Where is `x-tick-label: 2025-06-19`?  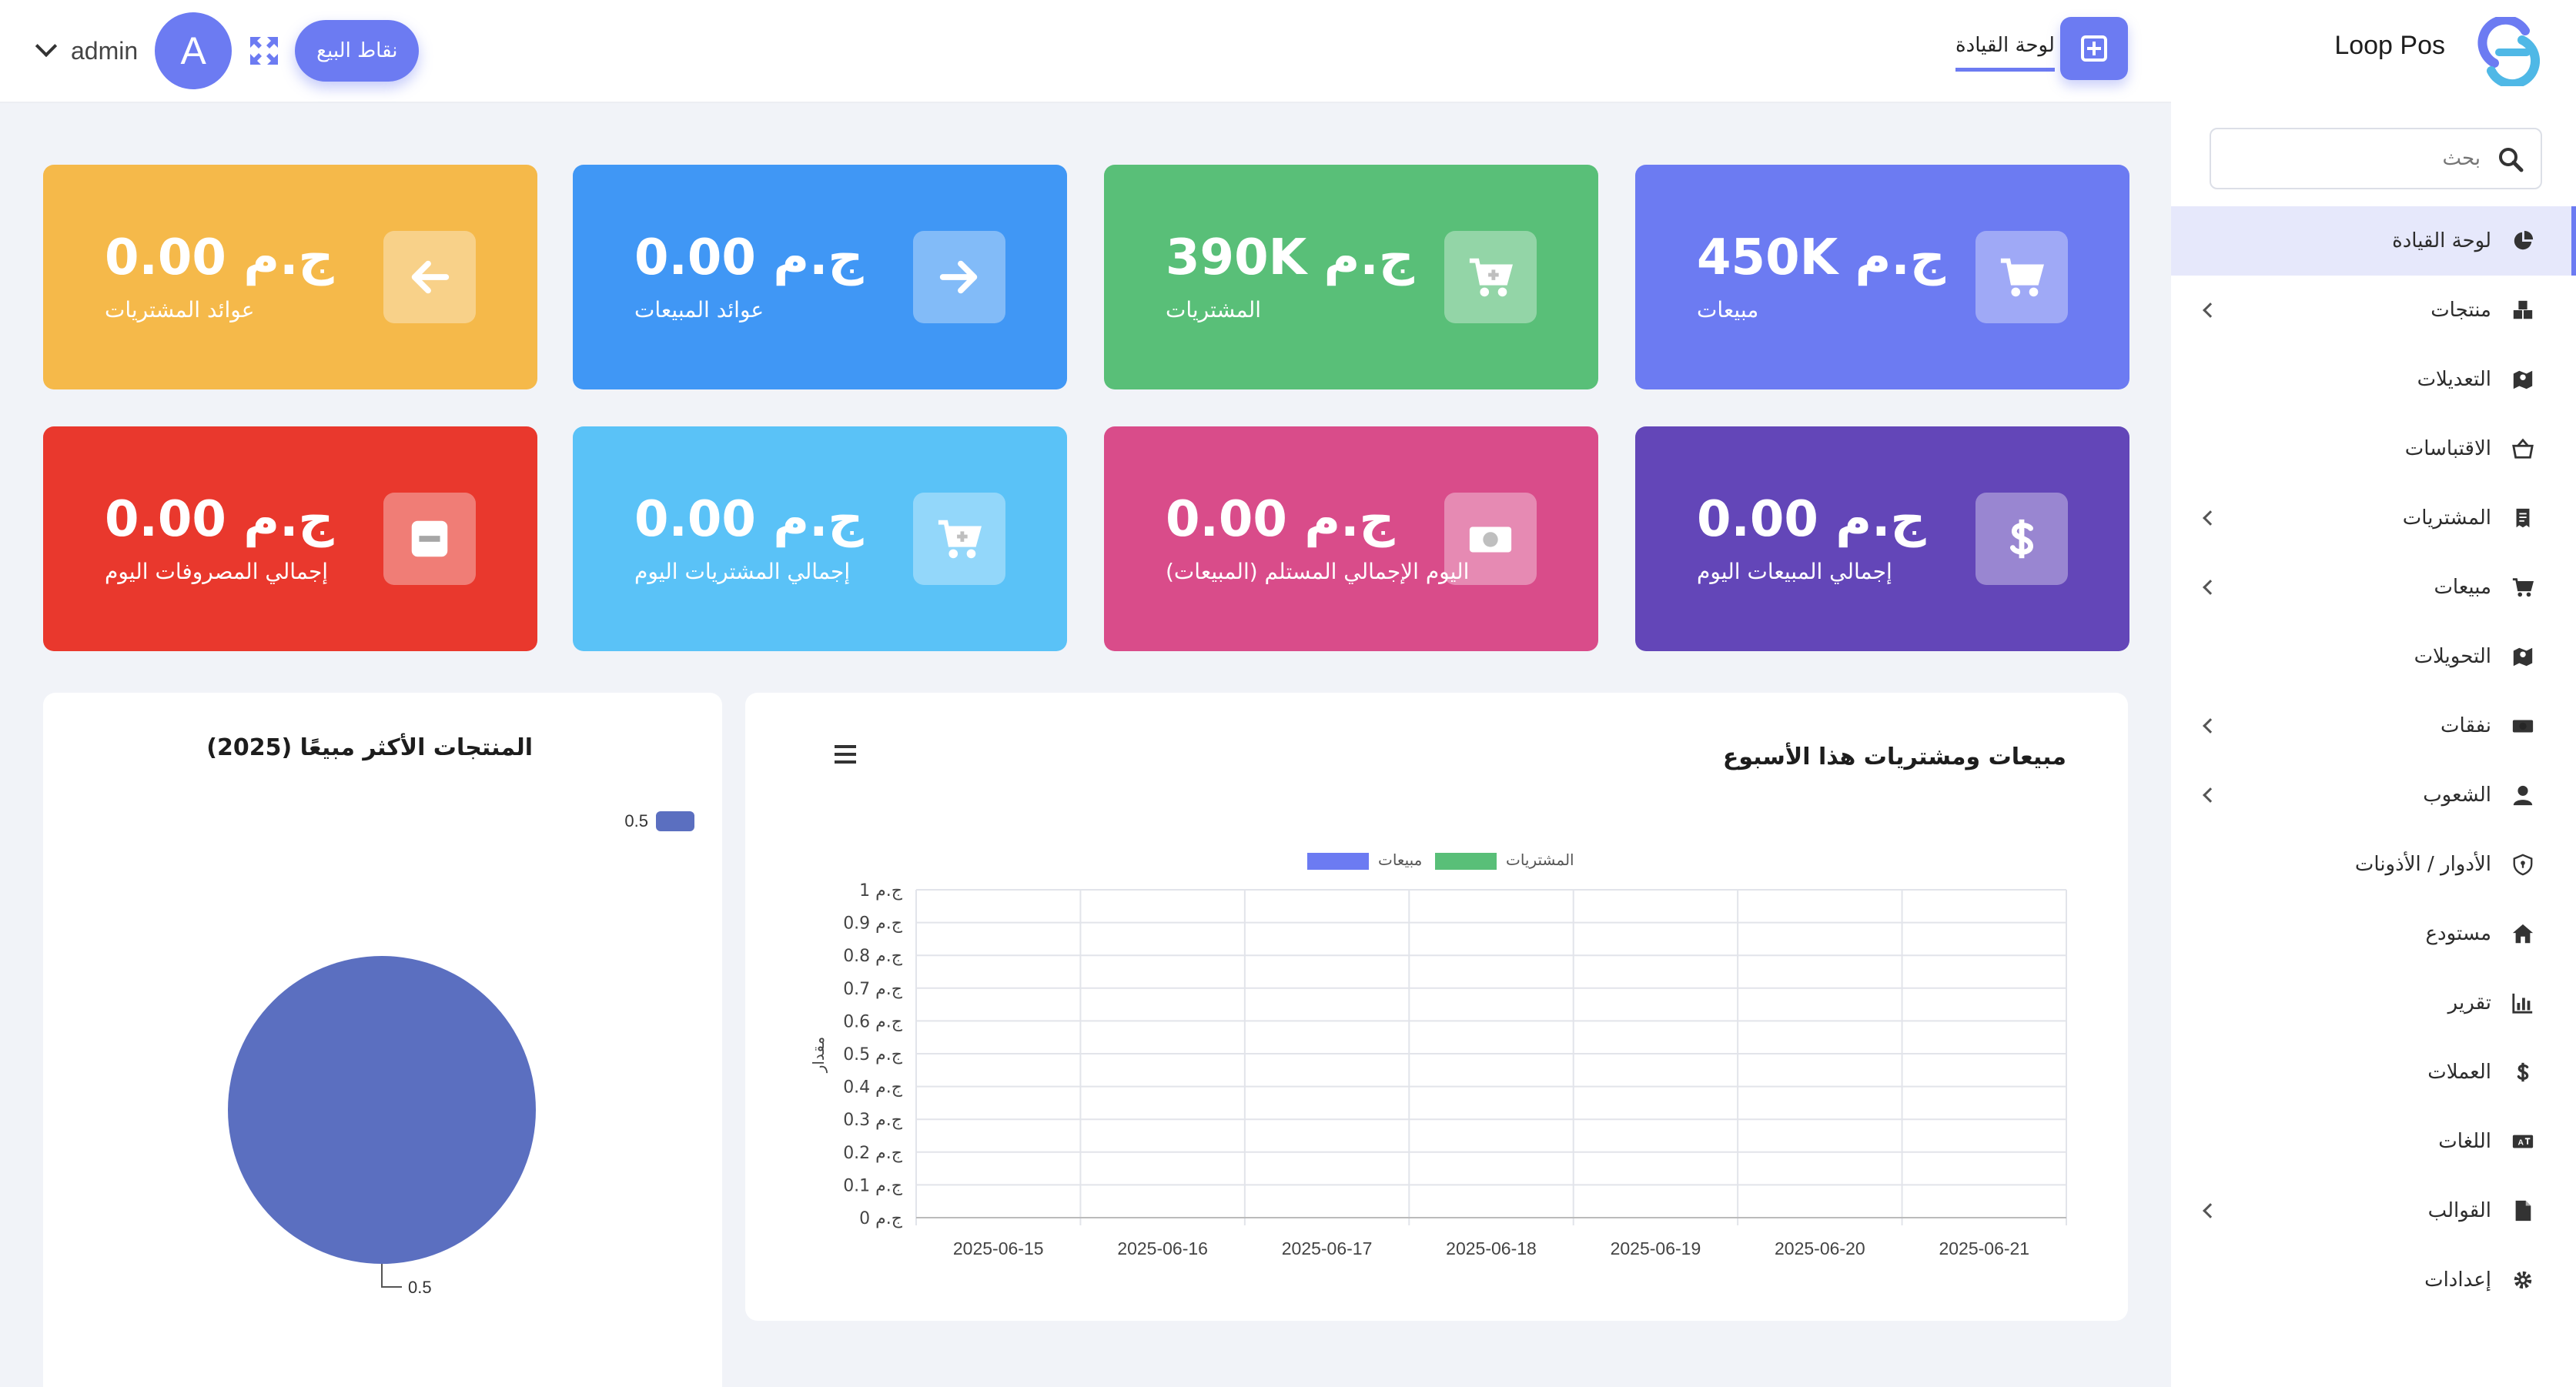
x-tick-label: 2025-06-19 is located at coordinates (1656, 1248).